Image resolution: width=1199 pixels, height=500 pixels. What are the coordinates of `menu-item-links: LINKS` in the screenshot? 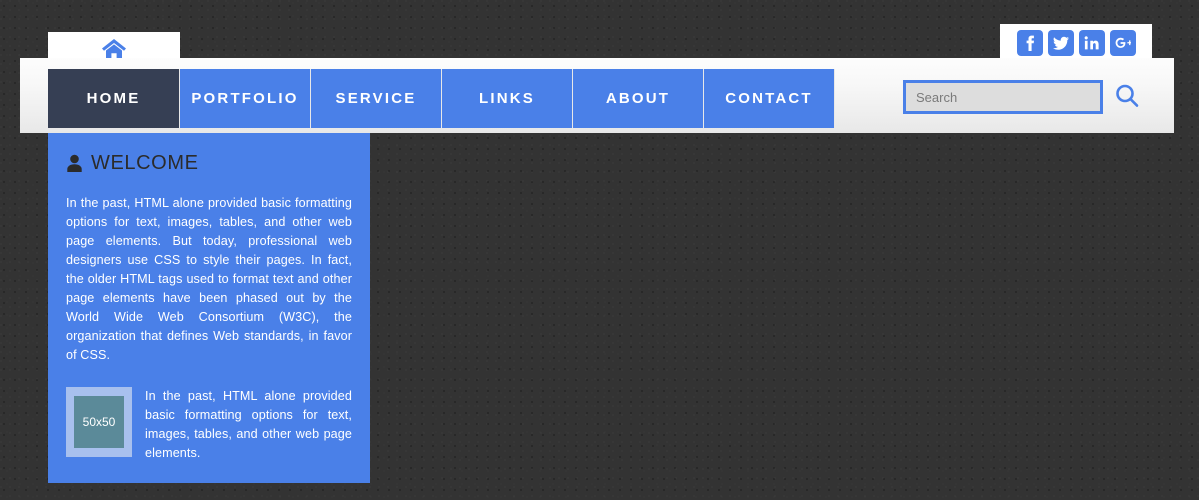 It's located at (507, 98).